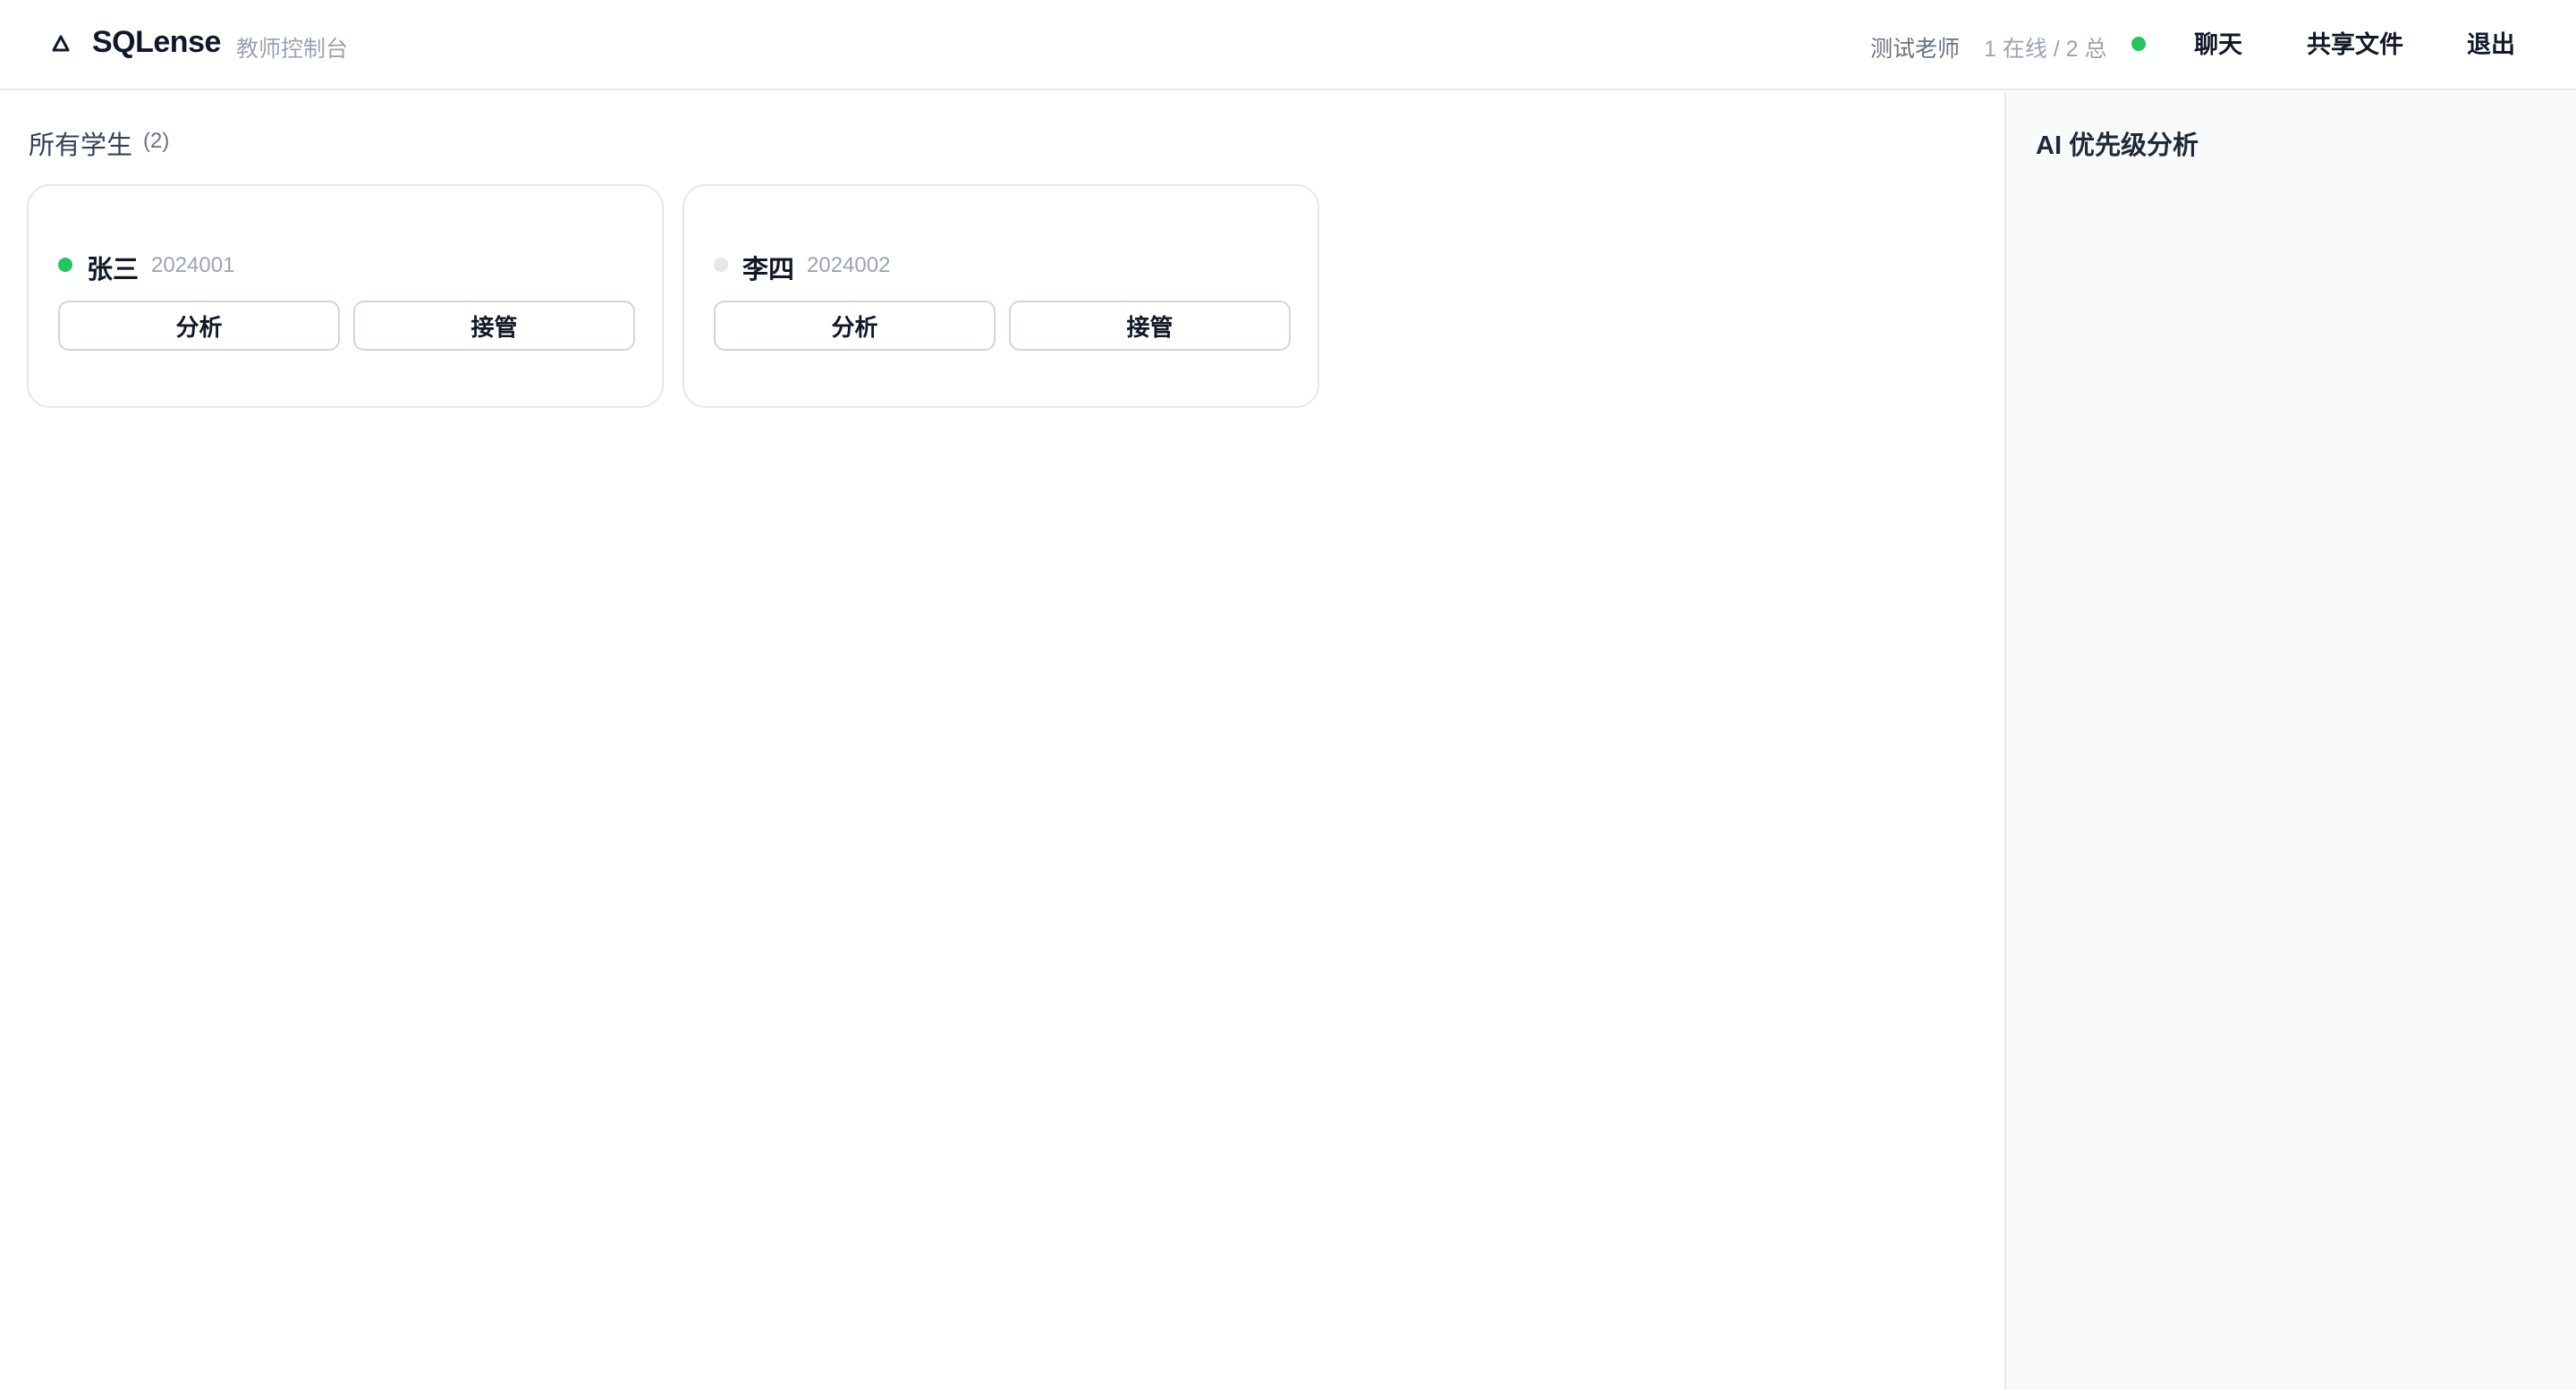  I want to click on section-title: 所有学生, so click(81, 145).